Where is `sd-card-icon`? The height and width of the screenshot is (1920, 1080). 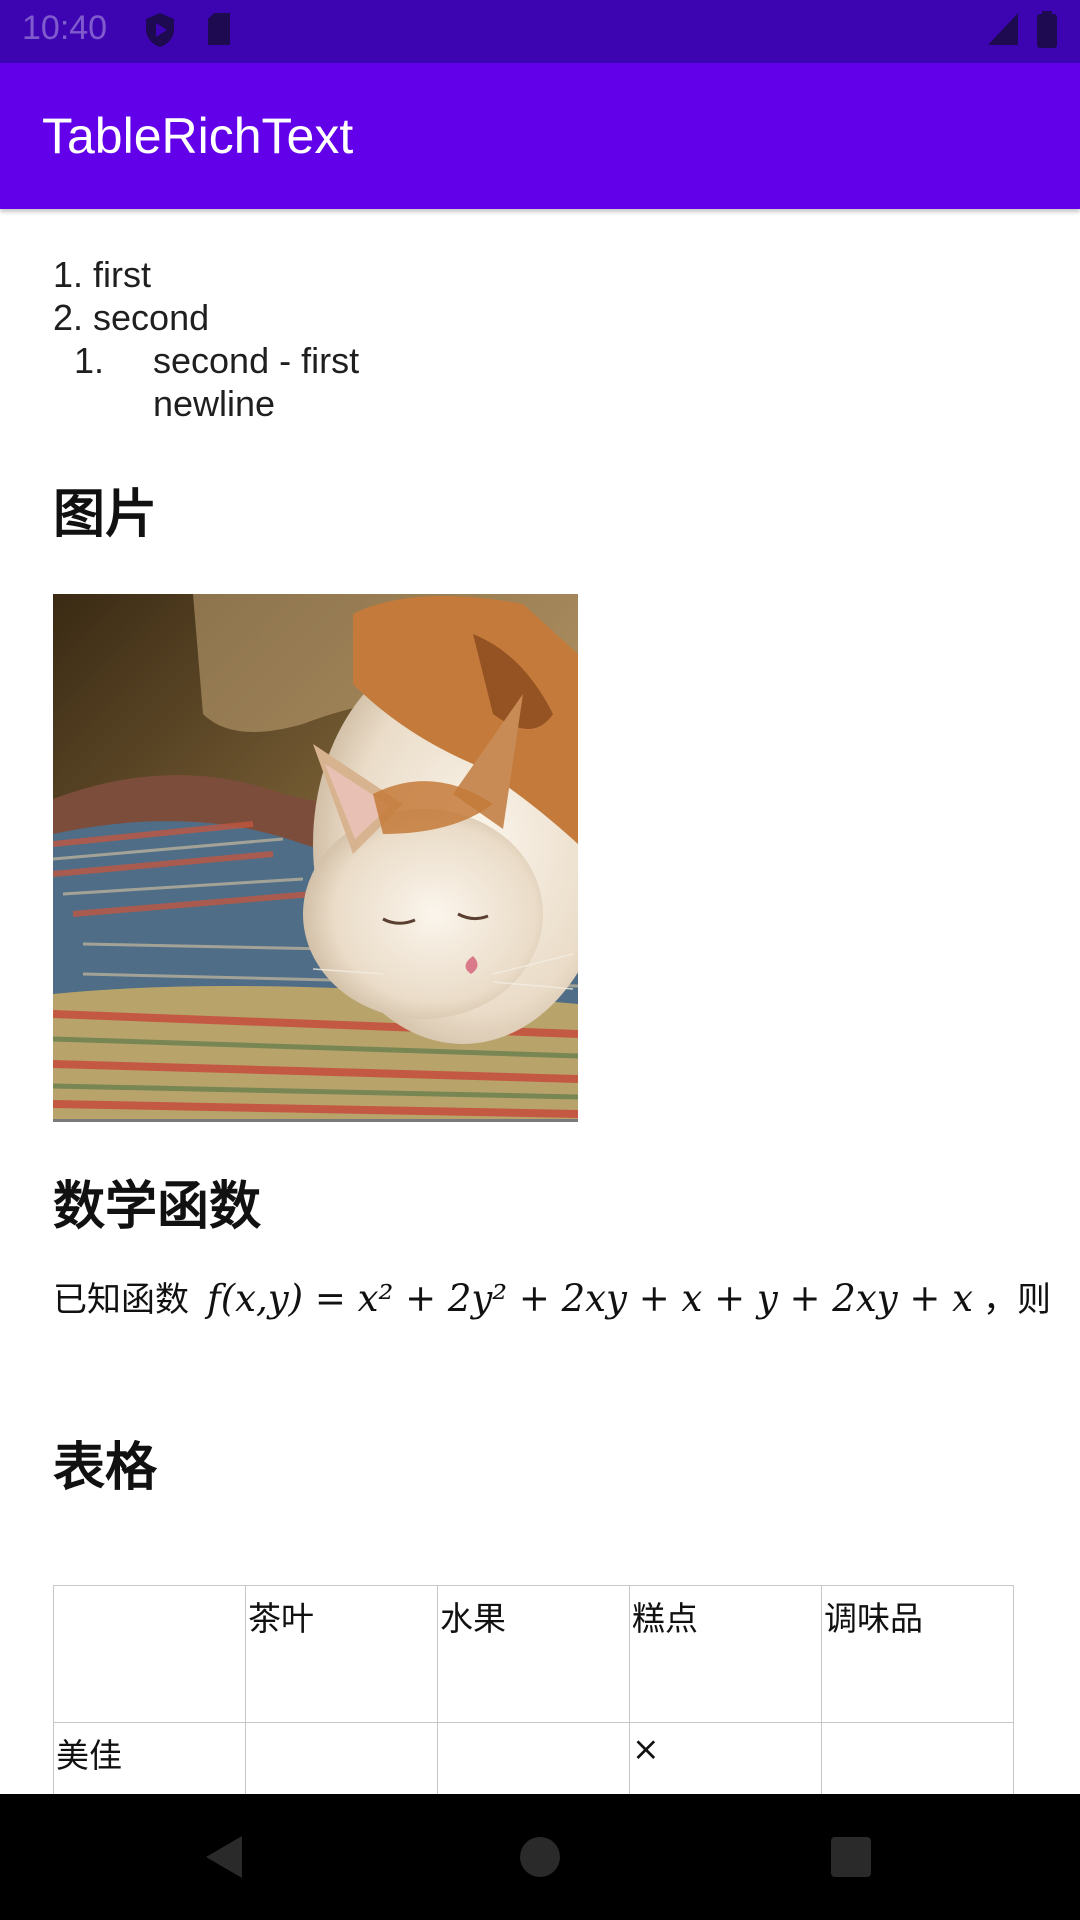 sd-card-icon is located at coordinates (219, 29).